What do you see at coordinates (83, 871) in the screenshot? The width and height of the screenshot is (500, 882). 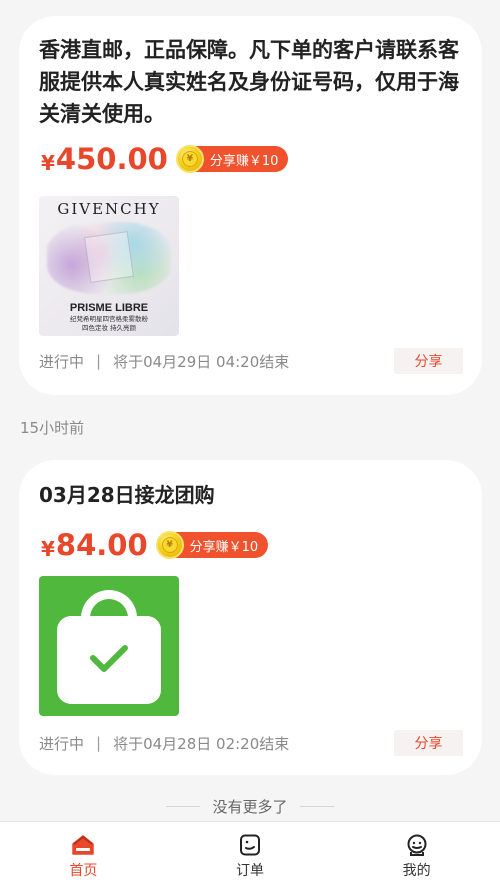 I see `tab-label: 首页` at bounding box center [83, 871].